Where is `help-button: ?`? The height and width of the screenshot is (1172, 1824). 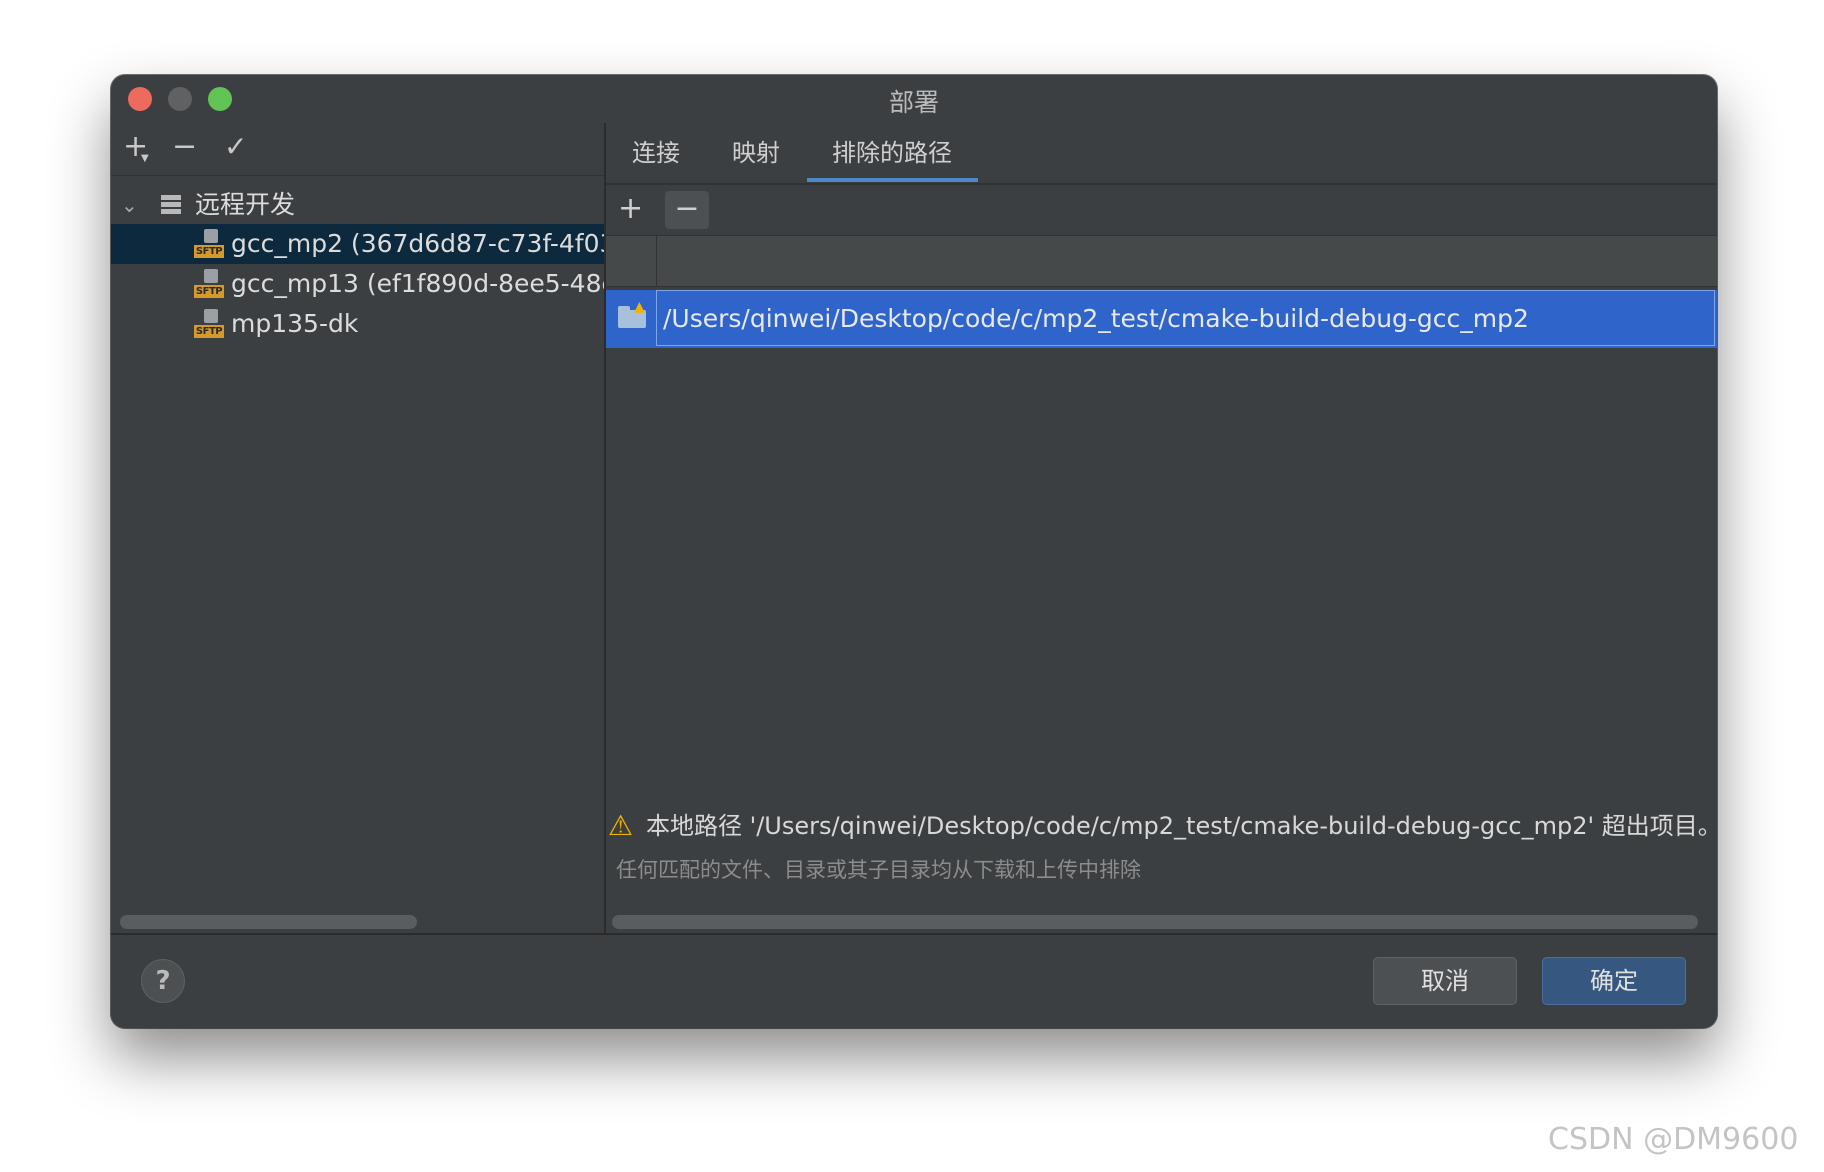 help-button: ? is located at coordinates (163, 981).